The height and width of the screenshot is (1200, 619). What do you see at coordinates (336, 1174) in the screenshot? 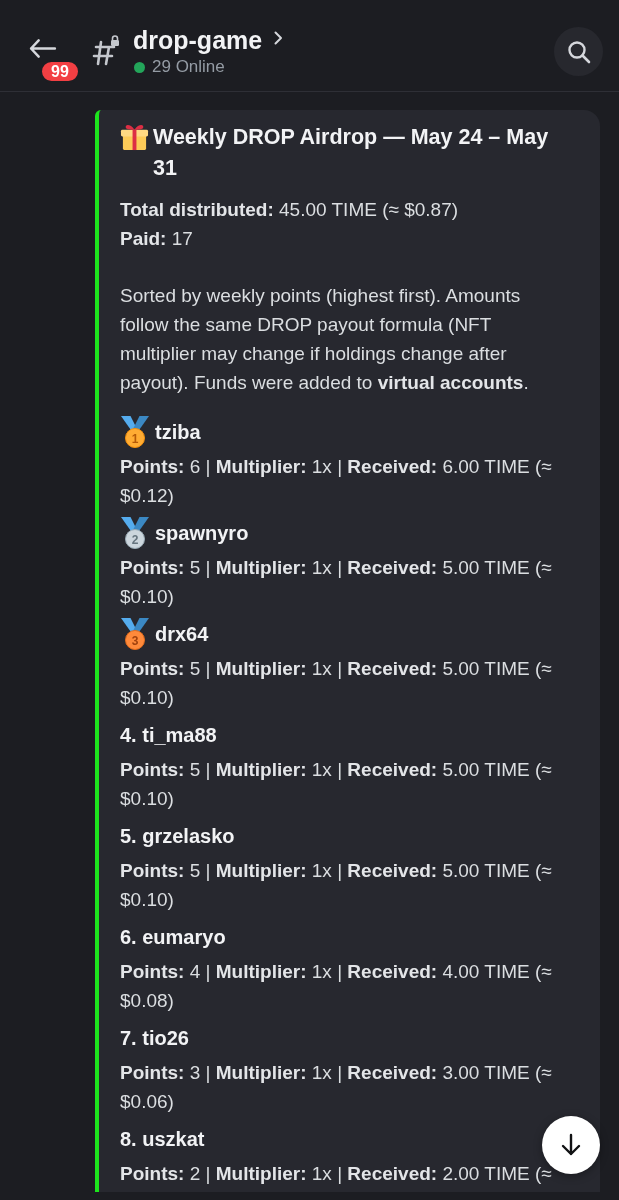
I see `entry-stats: Points: 2 | Multiplier: 1x | Received: 2.00 TIME (≈` at bounding box center [336, 1174].